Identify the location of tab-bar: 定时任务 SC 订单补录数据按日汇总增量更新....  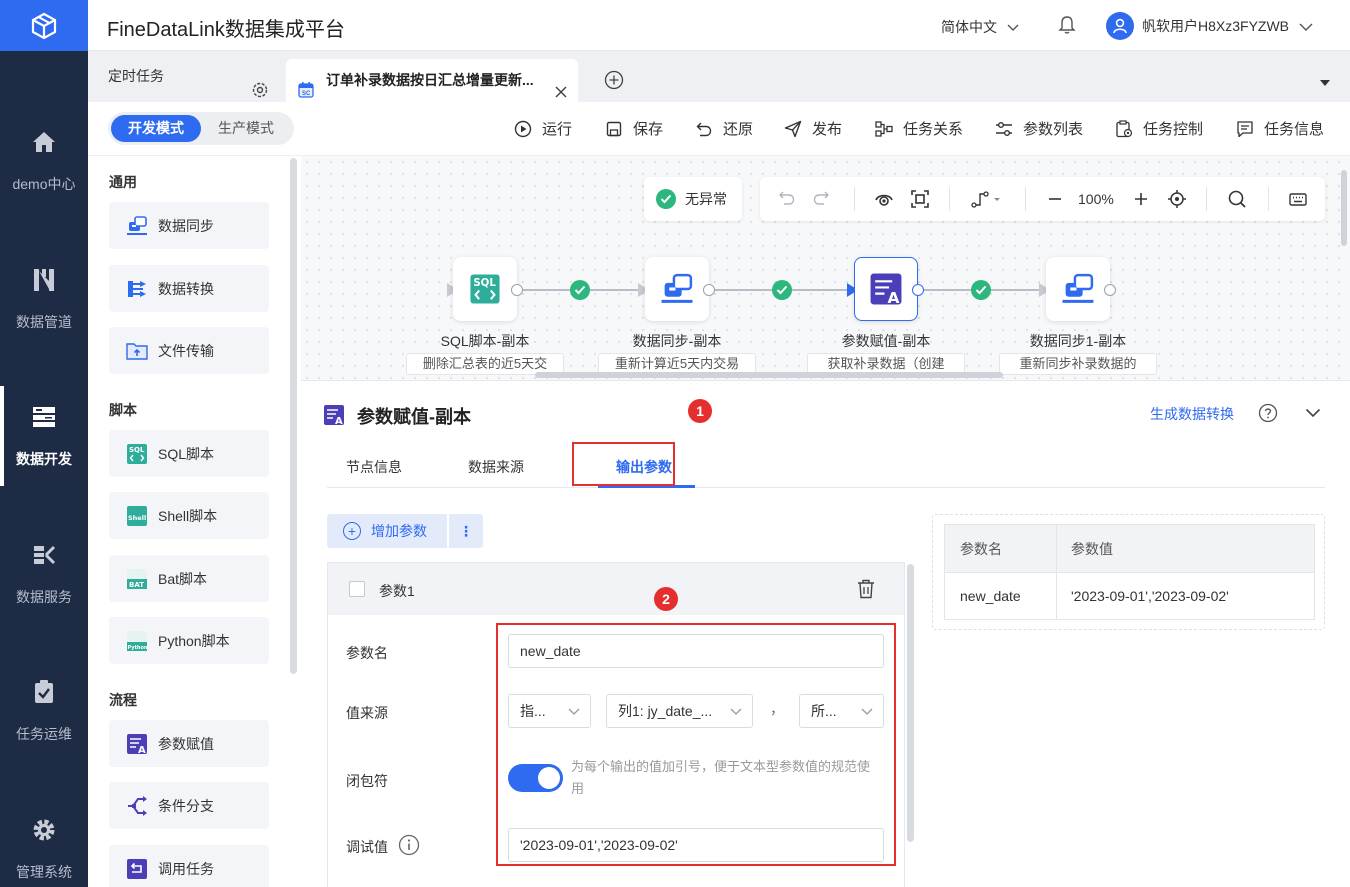
(719, 76).